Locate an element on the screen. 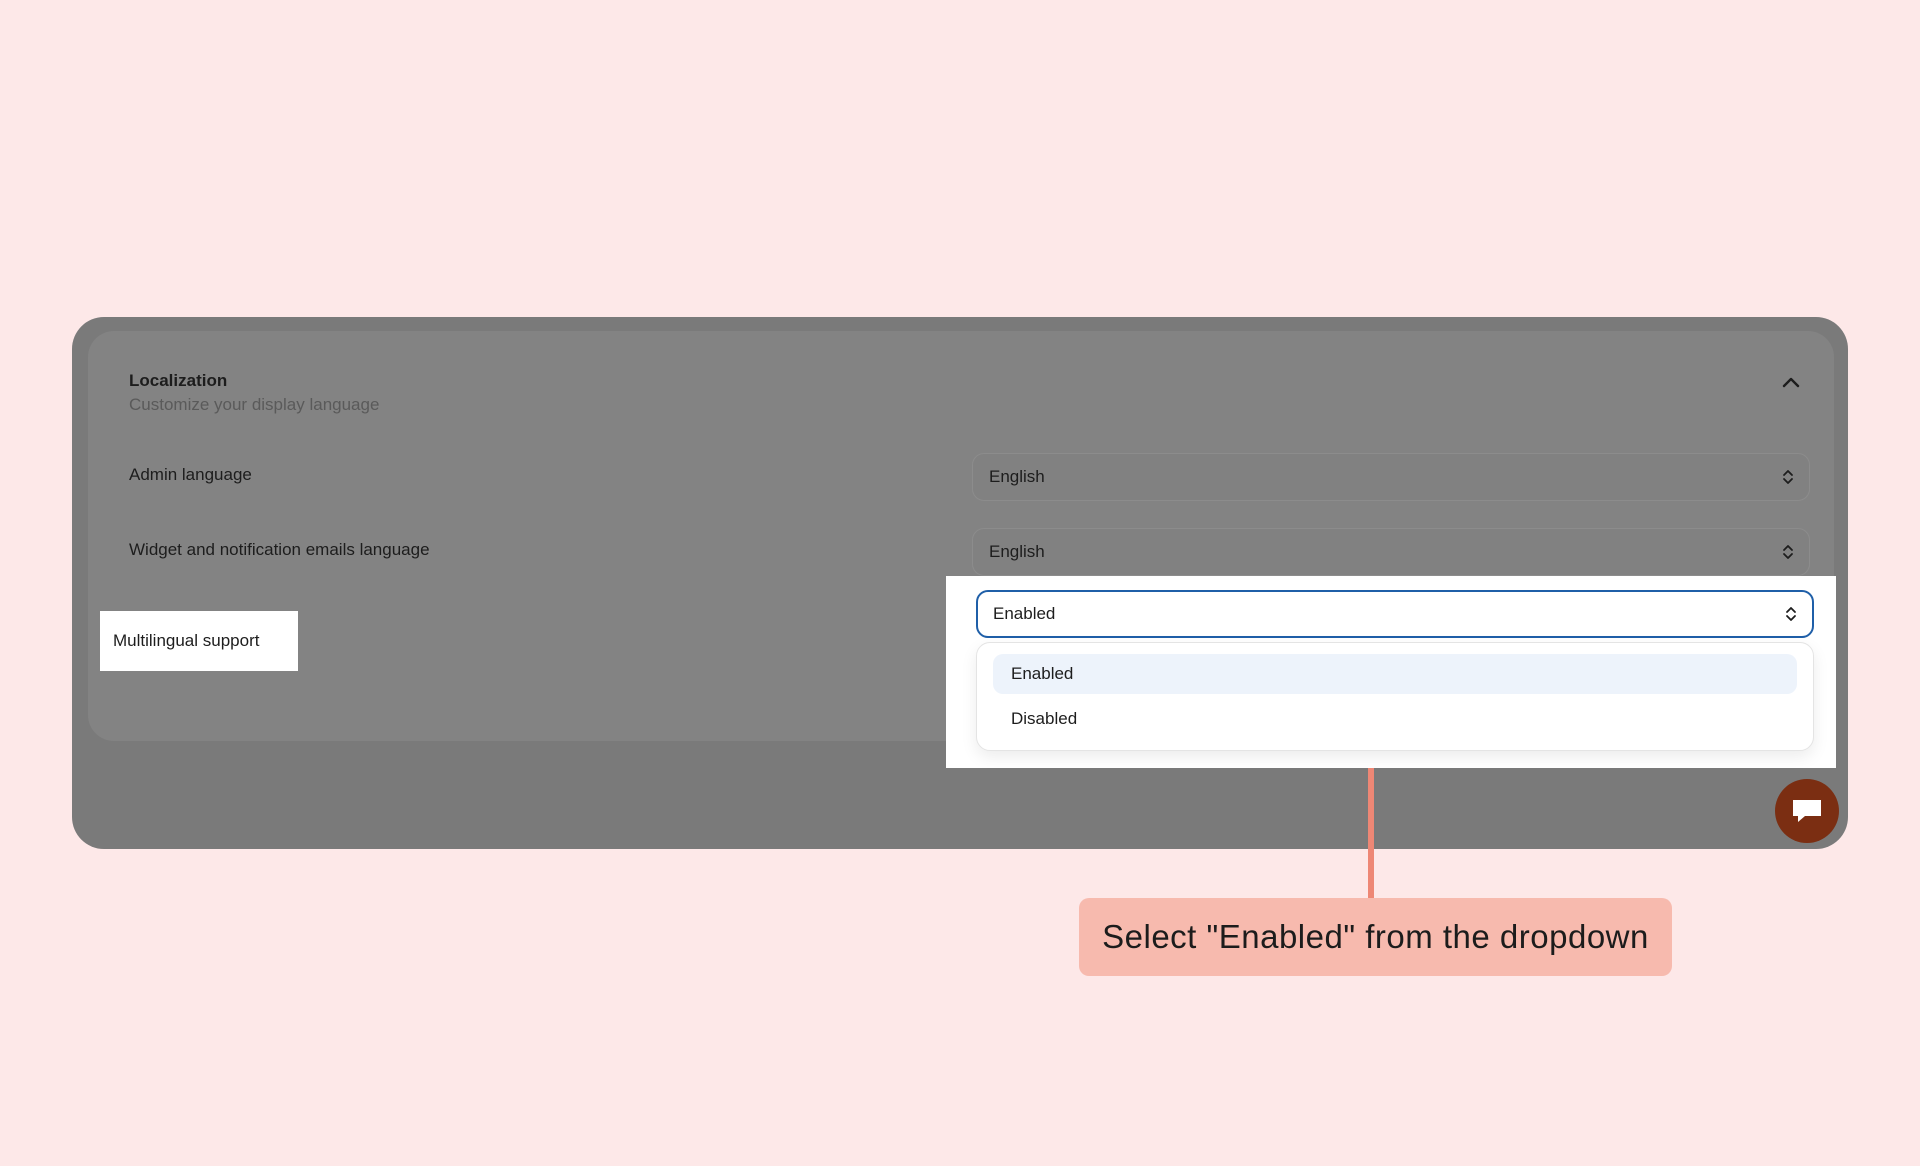 This screenshot has height=1166, width=1920. admin-language-value: English is located at coordinates (1017, 476).